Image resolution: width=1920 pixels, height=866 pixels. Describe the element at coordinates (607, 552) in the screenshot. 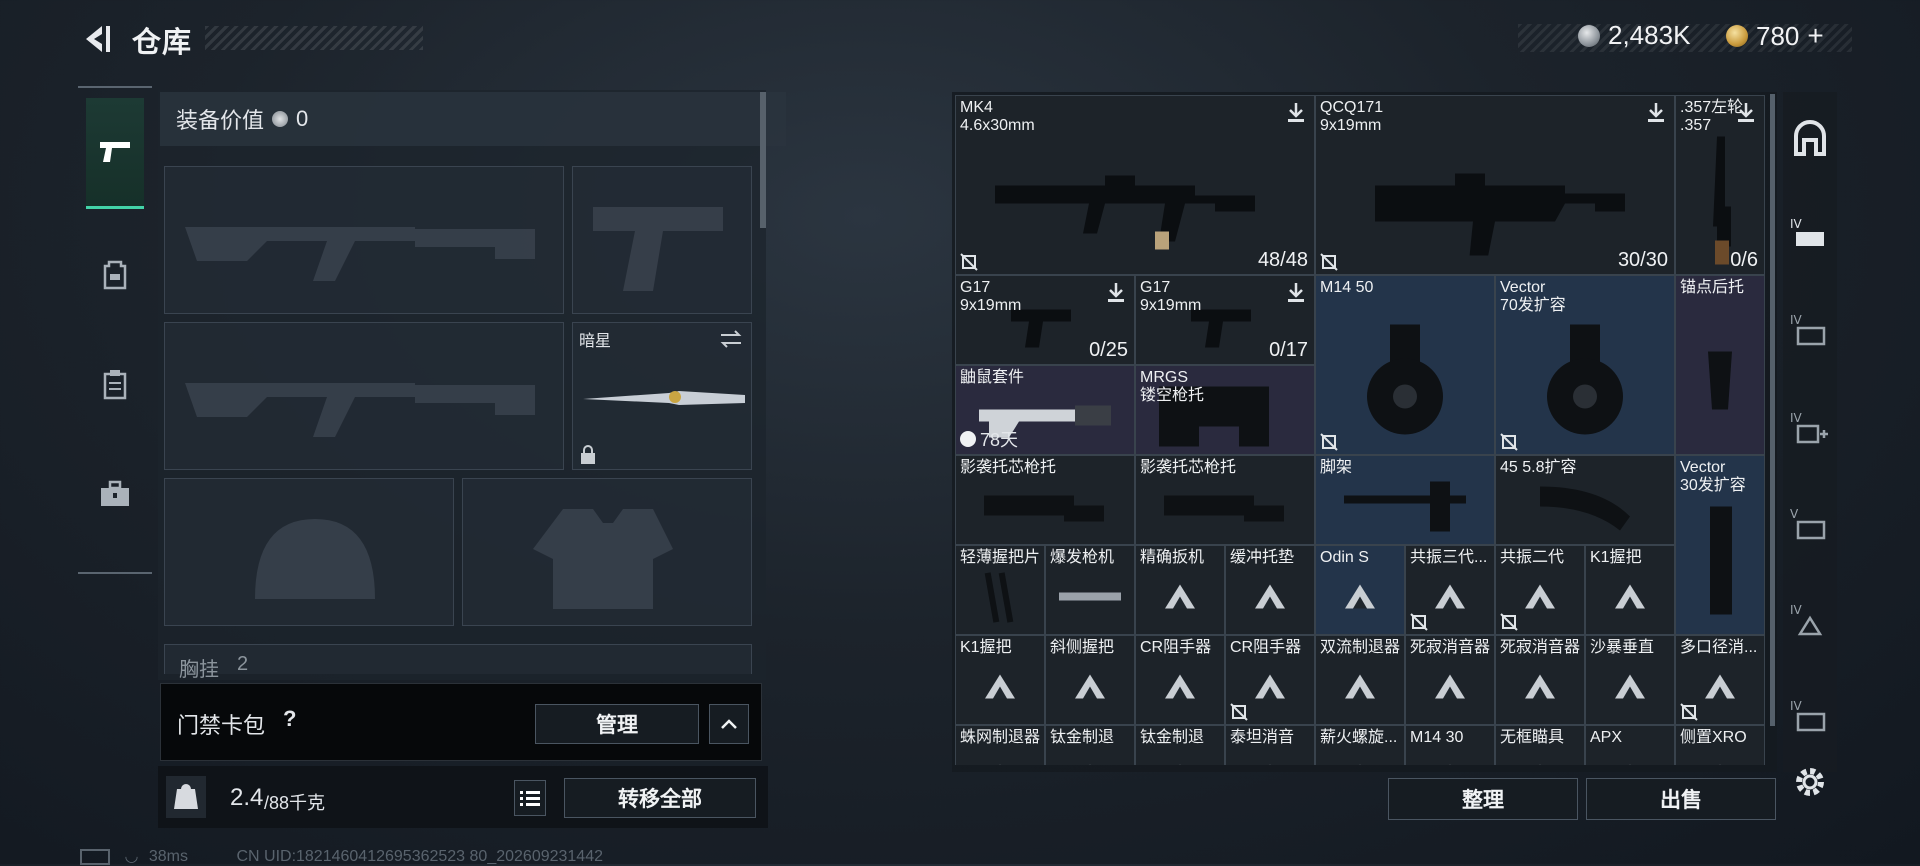

I see `armor-slot` at that location.